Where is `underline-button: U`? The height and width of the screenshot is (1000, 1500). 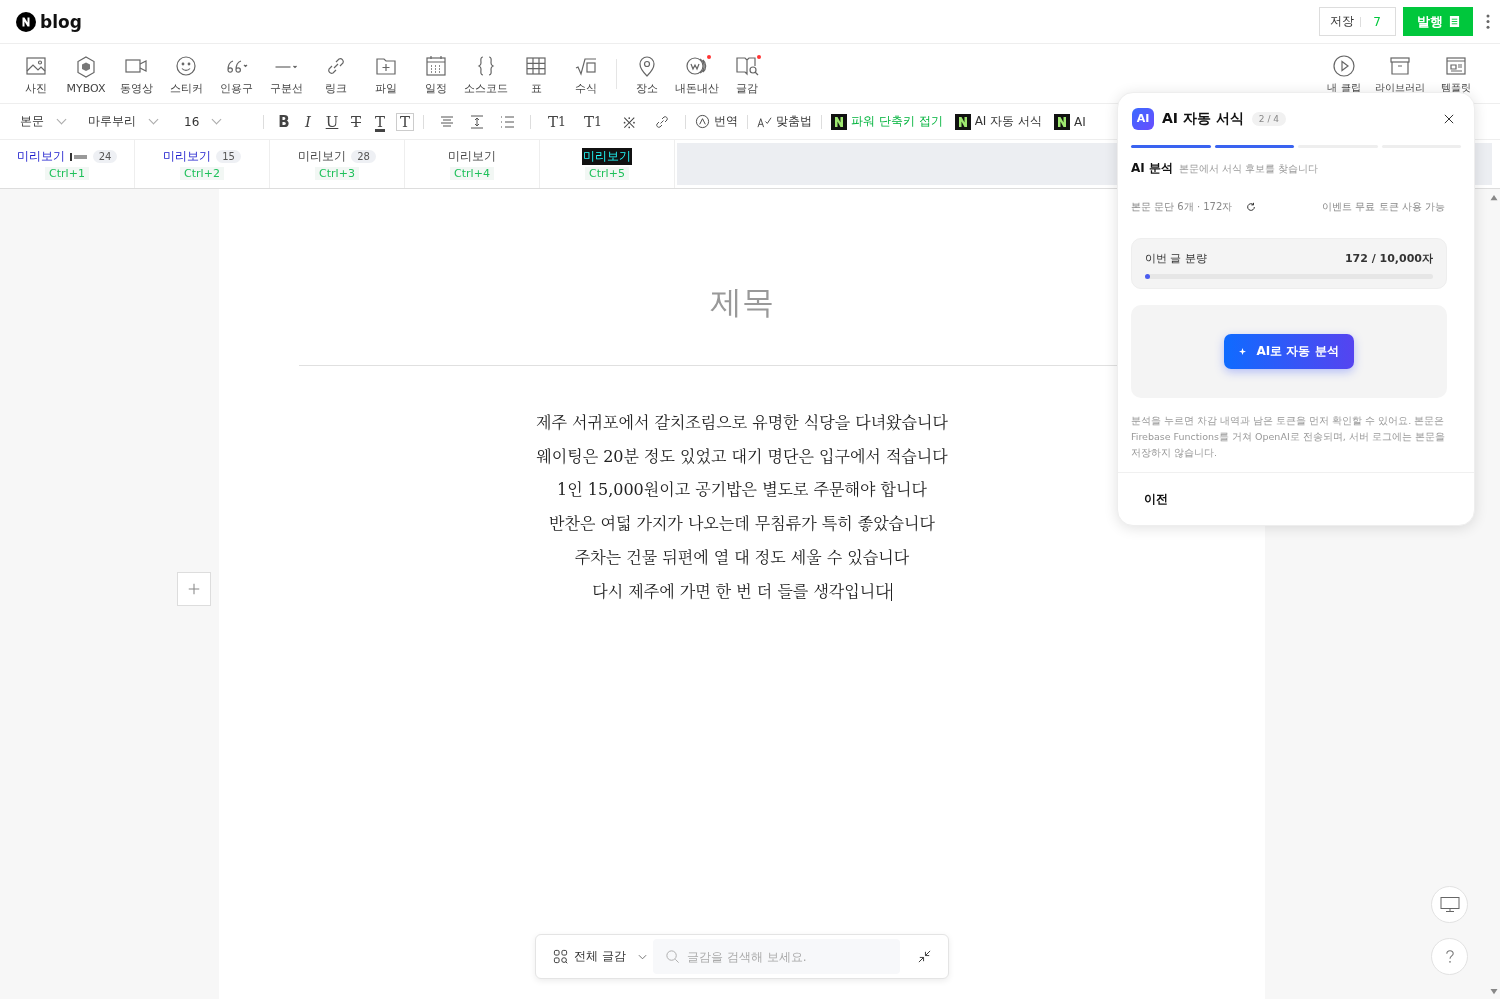 underline-button: U is located at coordinates (332, 121).